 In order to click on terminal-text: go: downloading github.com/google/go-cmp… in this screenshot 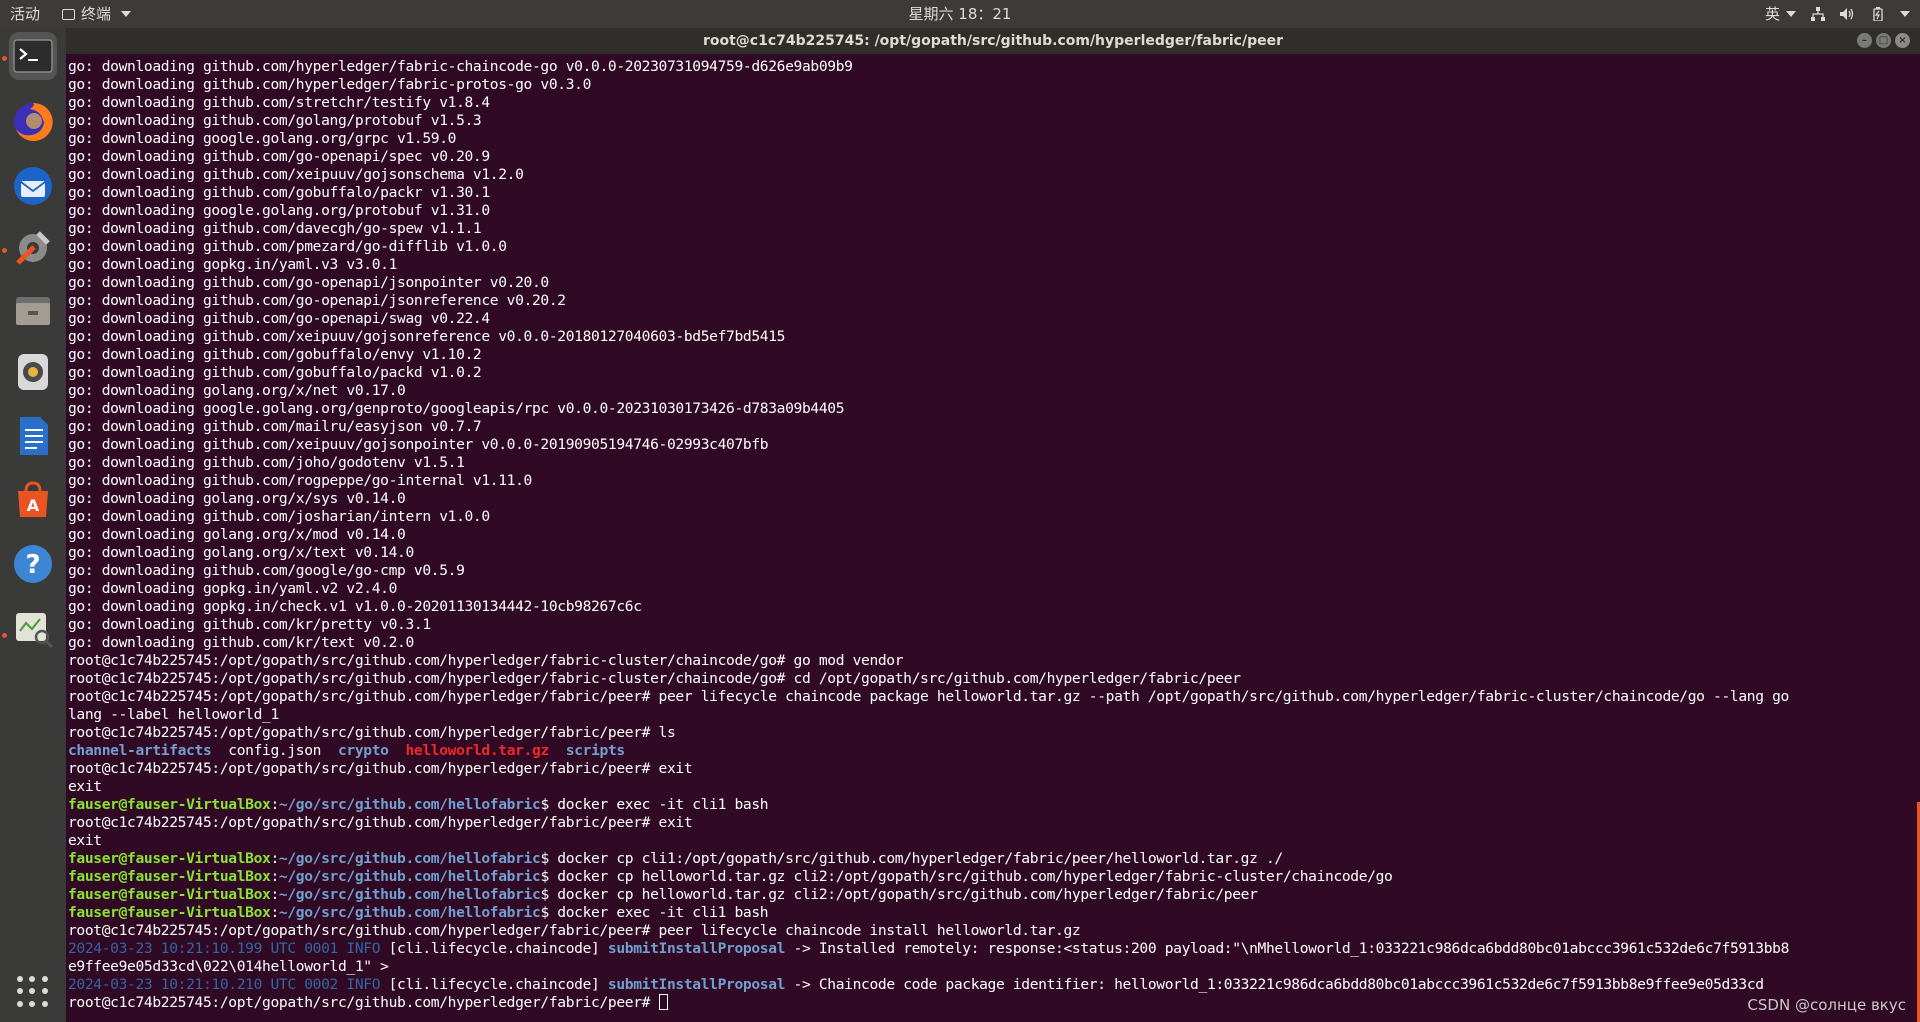, I will do `click(266, 570)`.